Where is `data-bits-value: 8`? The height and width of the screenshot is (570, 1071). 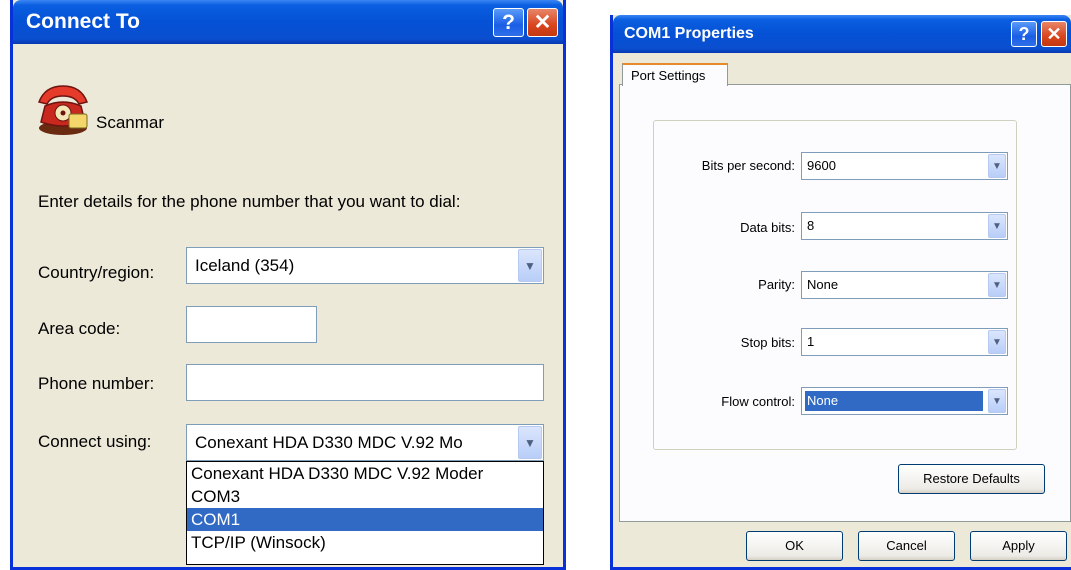 data-bits-value: 8 is located at coordinates (811, 225).